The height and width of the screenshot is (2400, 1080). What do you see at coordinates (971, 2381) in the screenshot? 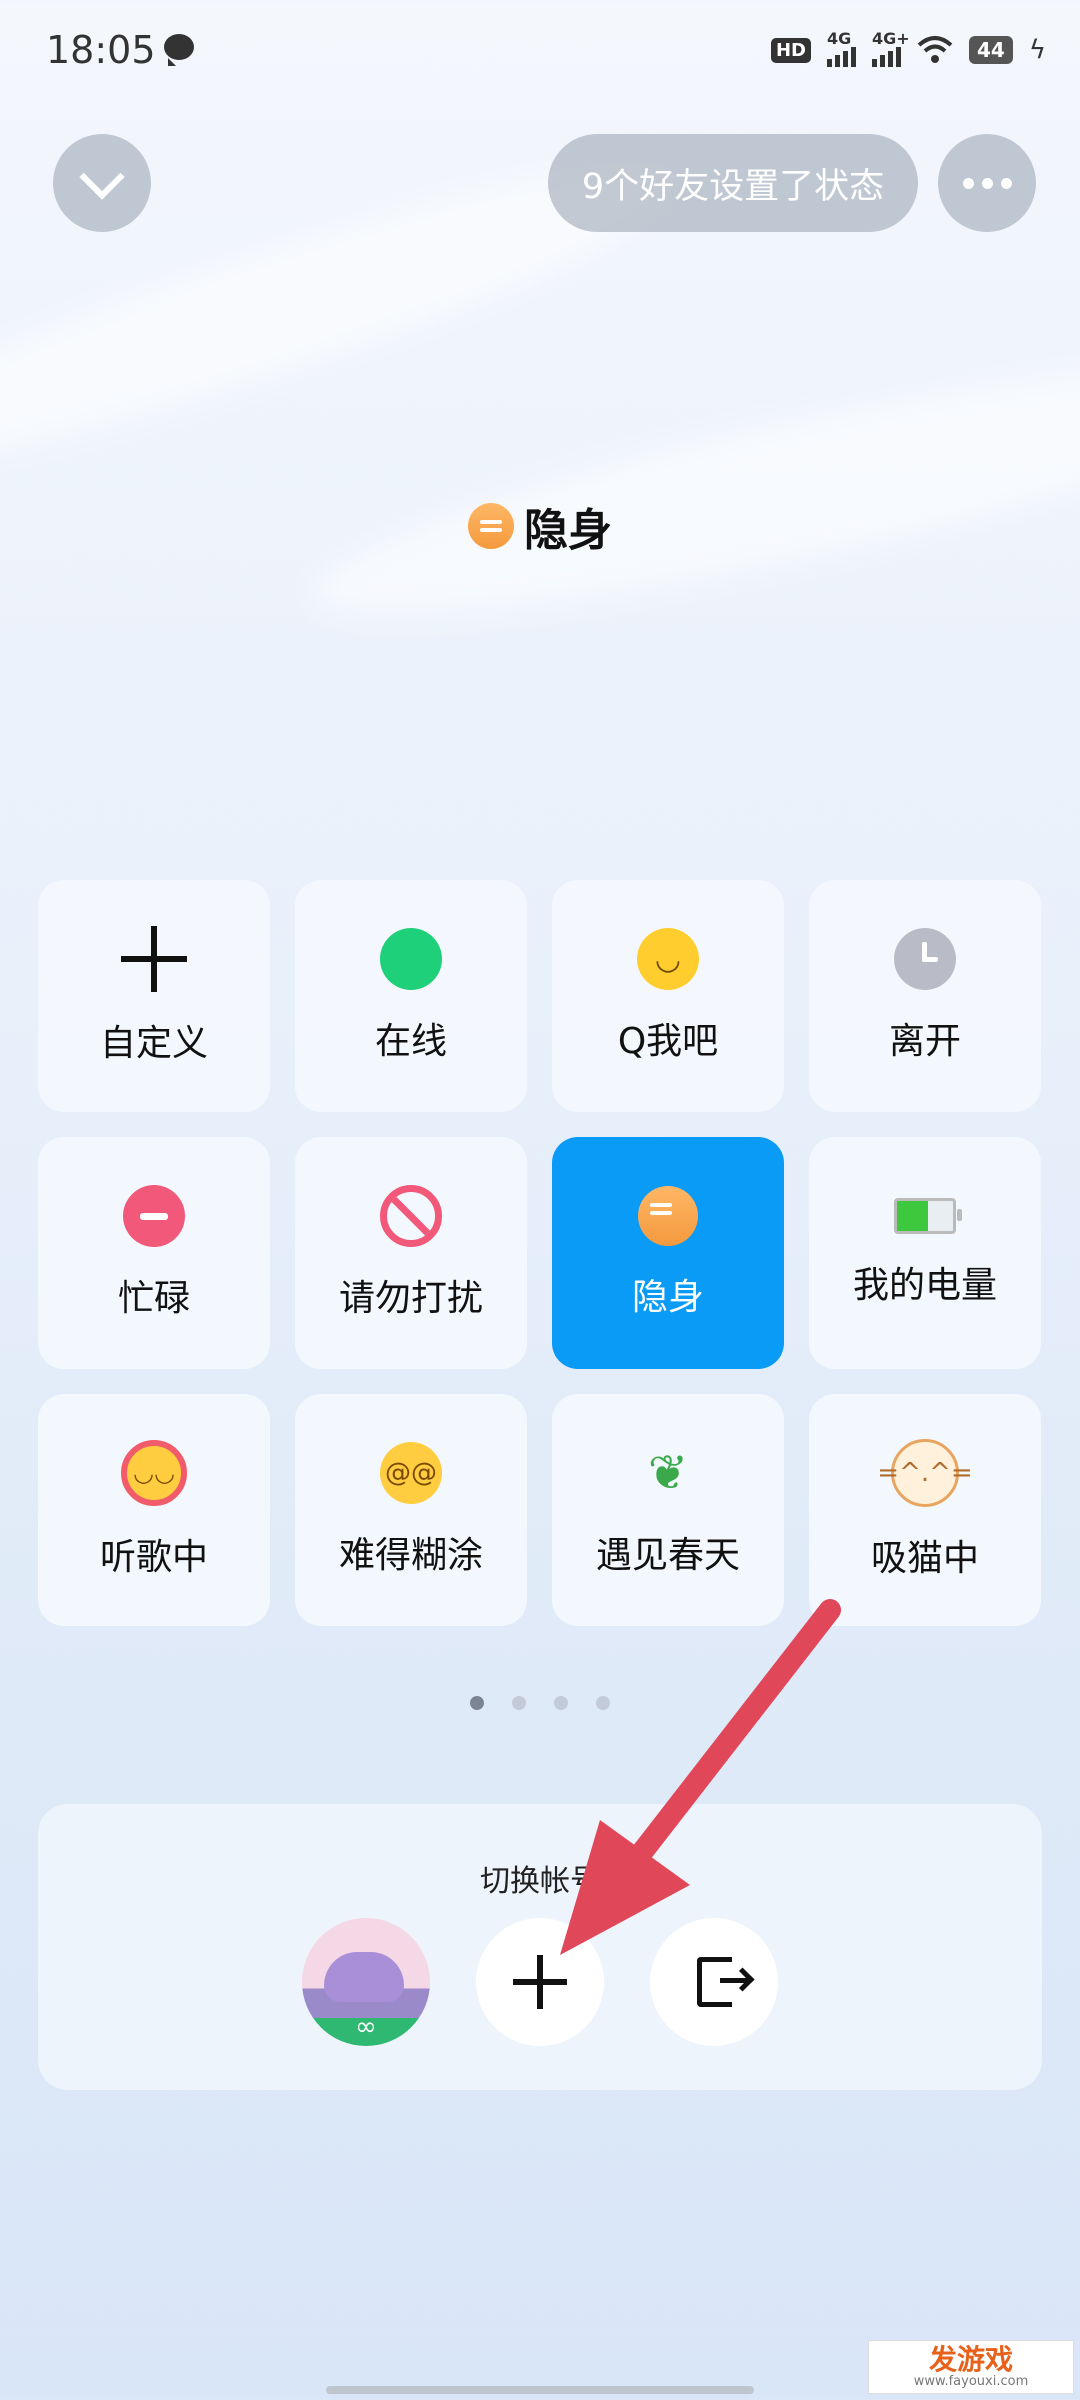
I see `watermark-url: www.fayouxi.com` at bounding box center [971, 2381].